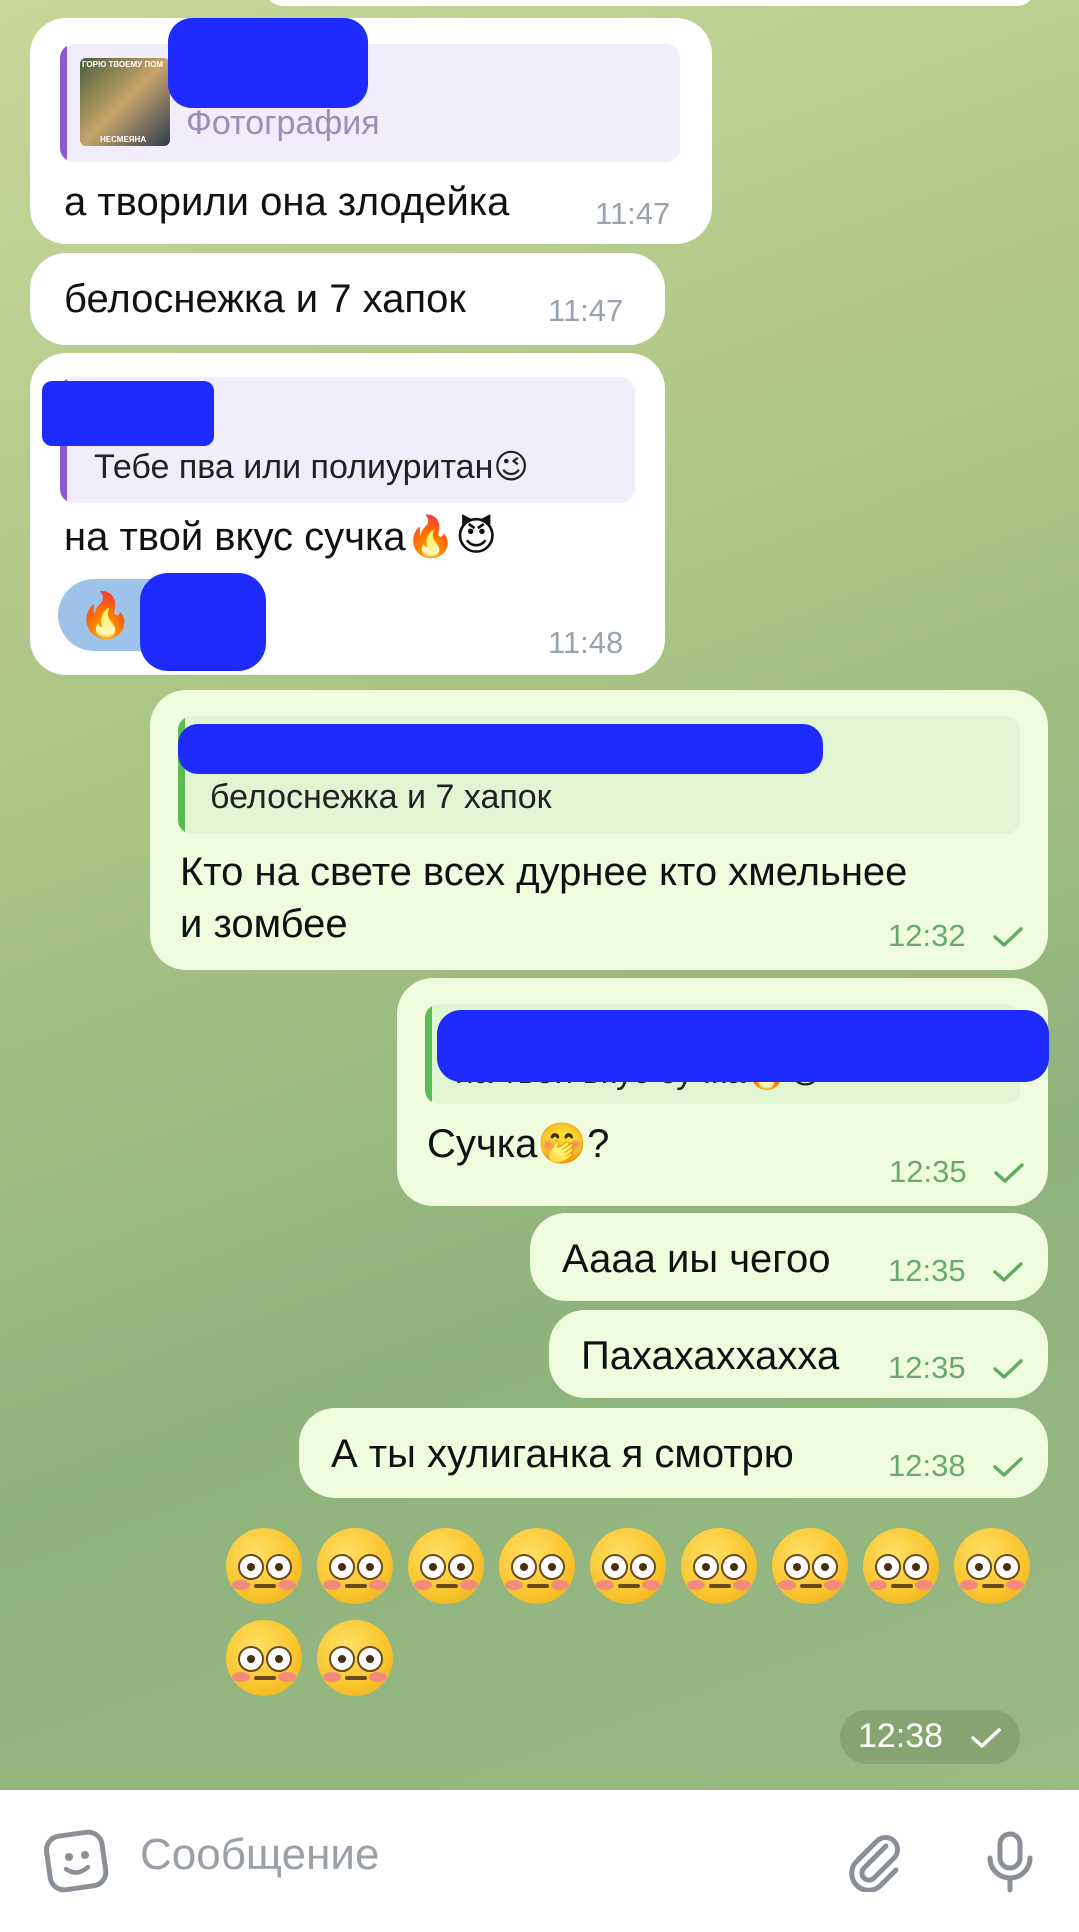  I want to click on message-bubble-outgoing: Пахахаххахха 12:35, so click(798, 1354).